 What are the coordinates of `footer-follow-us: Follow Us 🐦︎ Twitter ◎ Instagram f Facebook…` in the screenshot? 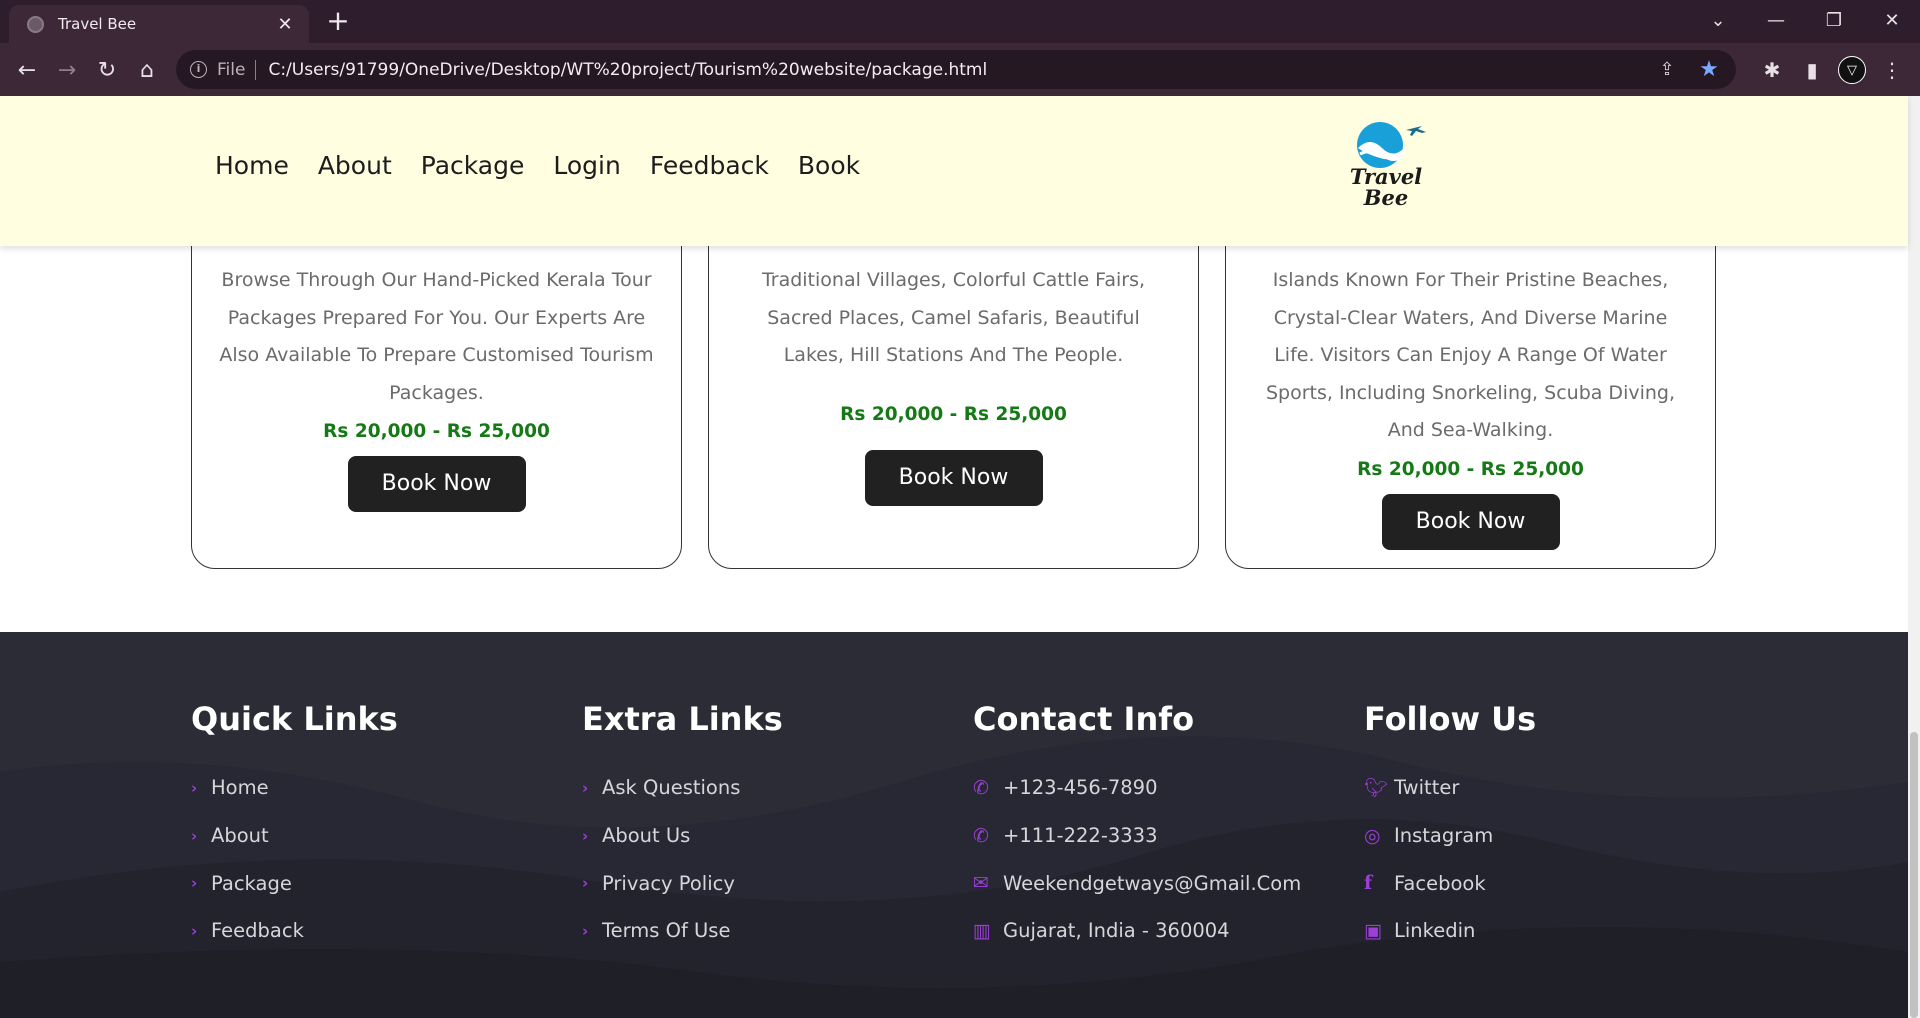 It's located at (1450, 827).